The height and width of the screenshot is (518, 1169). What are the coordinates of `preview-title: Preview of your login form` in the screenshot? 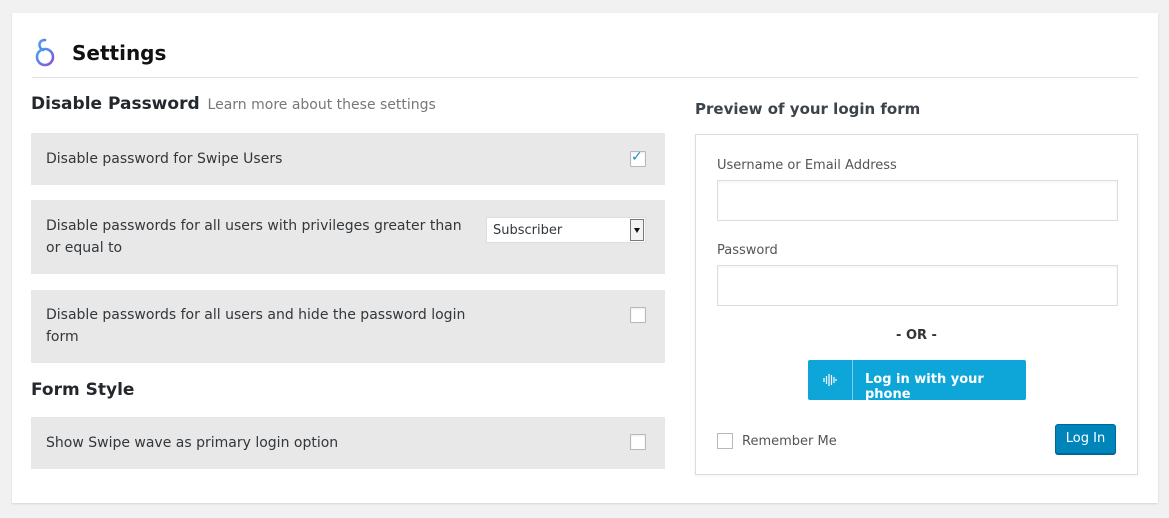 It's located at (808, 109).